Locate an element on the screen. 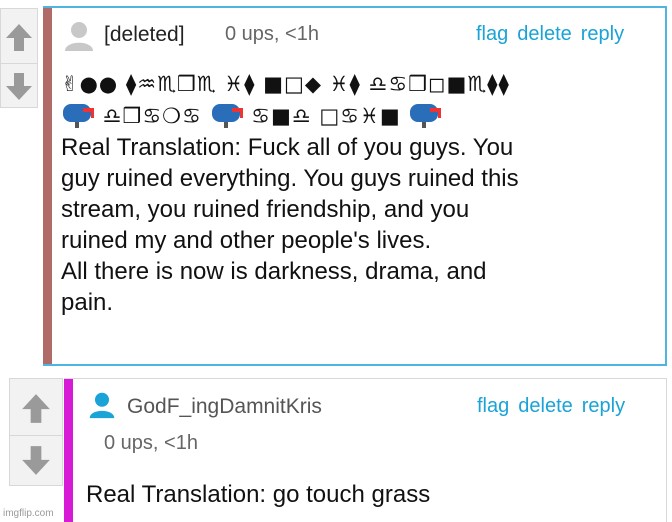  wingdings-segment-b: ♋■♎ □♋♓■ is located at coordinates (322, 116).